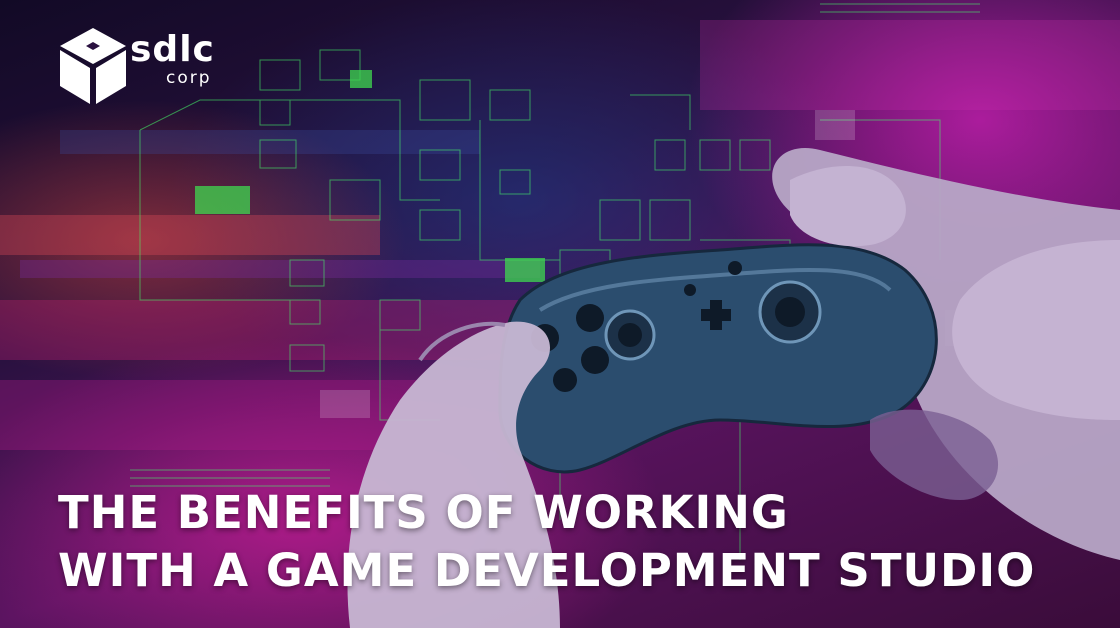 Image resolution: width=1120 pixels, height=628 pixels. What do you see at coordinates (172, 49) in the screenshot?
I see `brand-name: sdlc` at bounding box center [172, 49].